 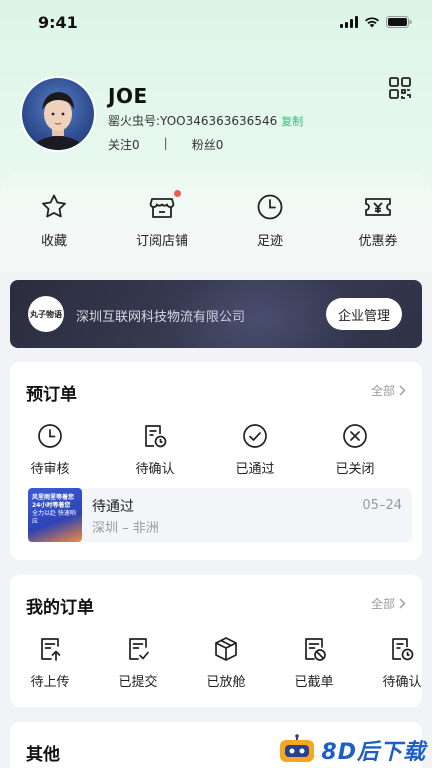 I want to click on other-title: 其他, so click(x=43, y=755).